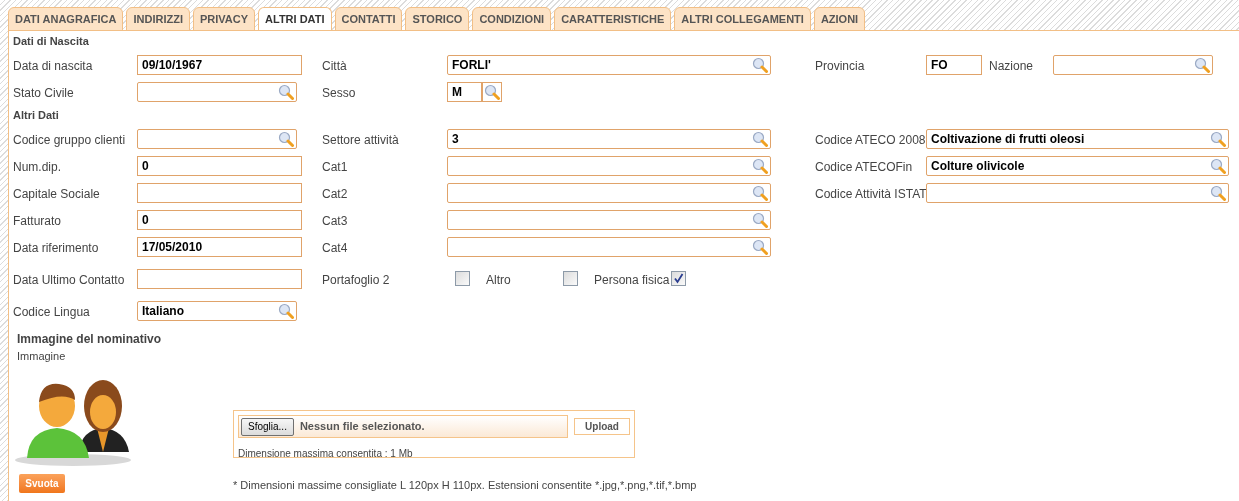 This screenshot has height=501, width=1239. I want to click on field-label: Codice ATECOFin, so click(864, 166).